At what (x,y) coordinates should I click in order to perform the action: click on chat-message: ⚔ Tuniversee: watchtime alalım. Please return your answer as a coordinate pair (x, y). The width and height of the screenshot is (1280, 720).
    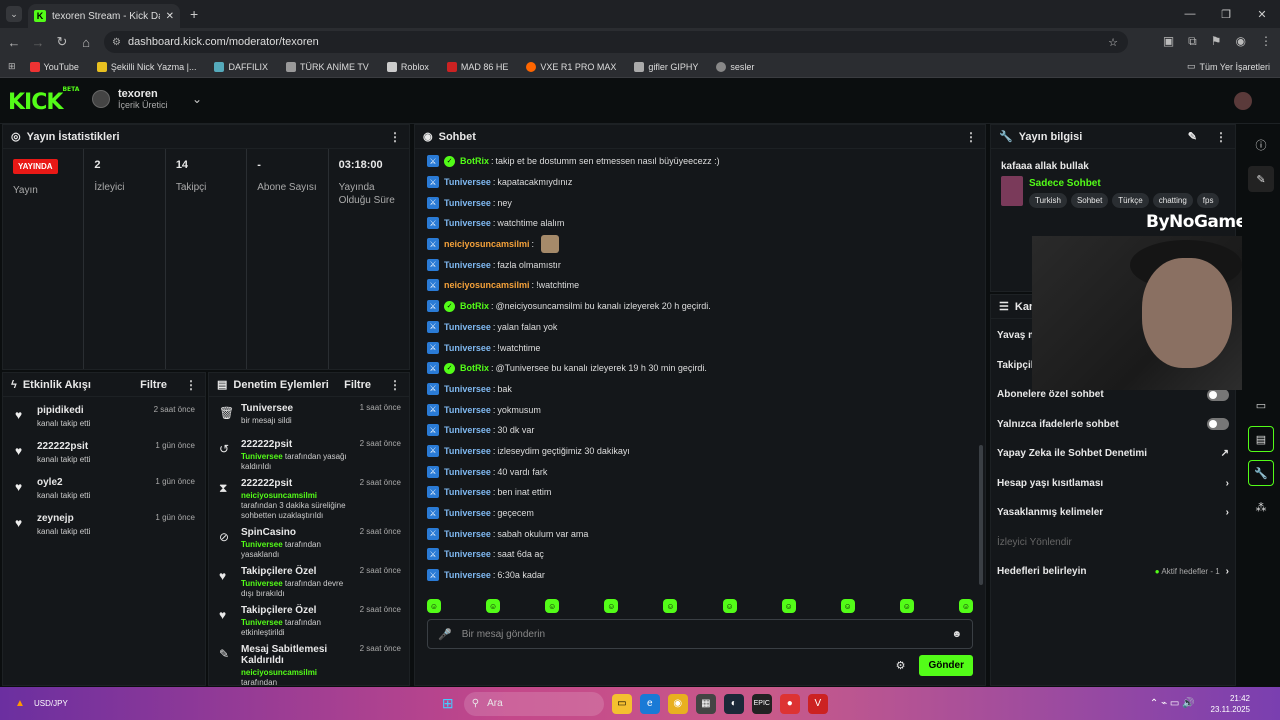
    Looking at the image, I should click on (695, 223).